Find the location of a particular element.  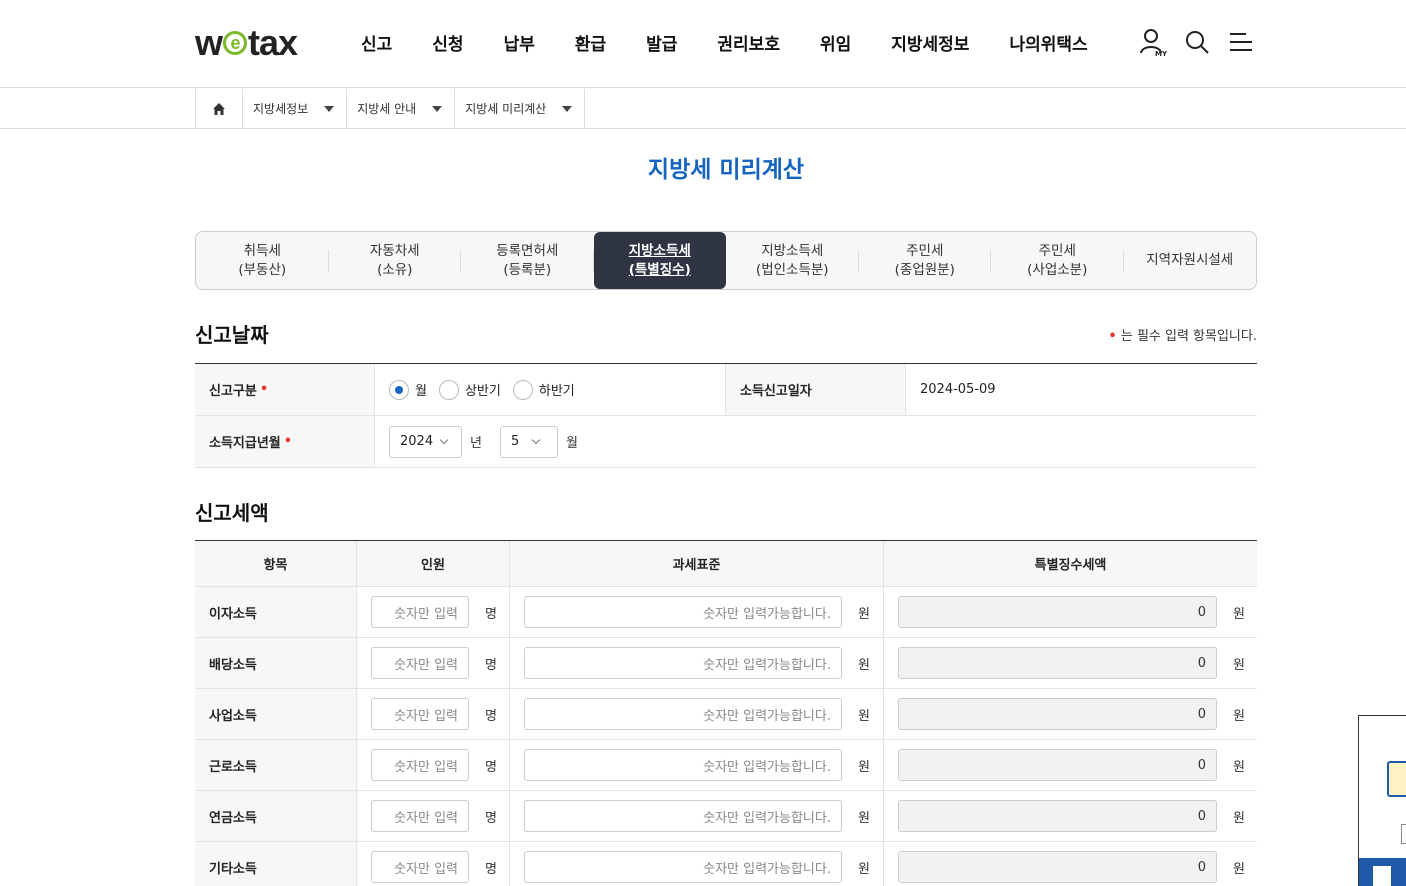

table-row: 연금소득 숫자만 입력 명 숫자만 입력가능합니다. 원 0 원 is located at coordinates (726, 816).